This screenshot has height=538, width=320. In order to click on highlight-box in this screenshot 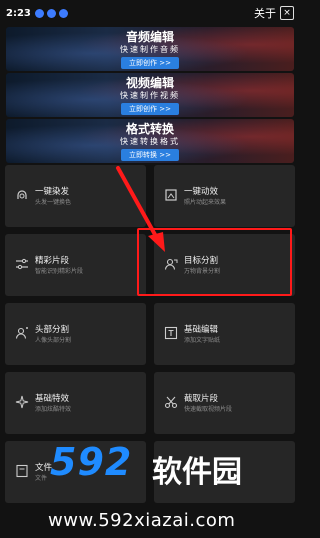, I will do `click(214, 262)`.